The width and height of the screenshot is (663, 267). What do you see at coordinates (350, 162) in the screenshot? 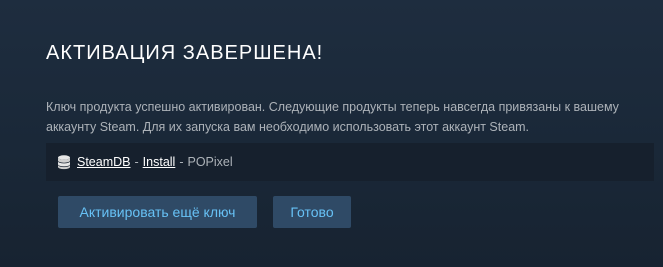
I see `activated-product-row: SteamDB - Install - POPixel` at bounding box center [350, 162].